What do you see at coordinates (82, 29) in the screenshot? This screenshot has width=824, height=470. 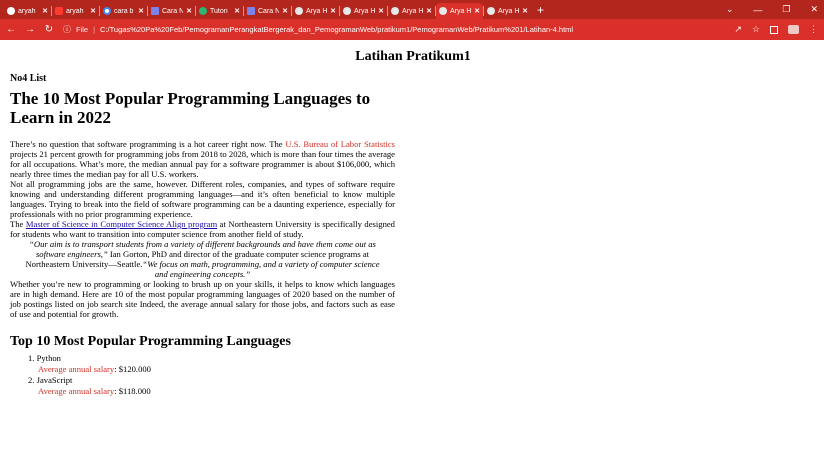 I see `file-label: File` at bounding box center [82, 29].